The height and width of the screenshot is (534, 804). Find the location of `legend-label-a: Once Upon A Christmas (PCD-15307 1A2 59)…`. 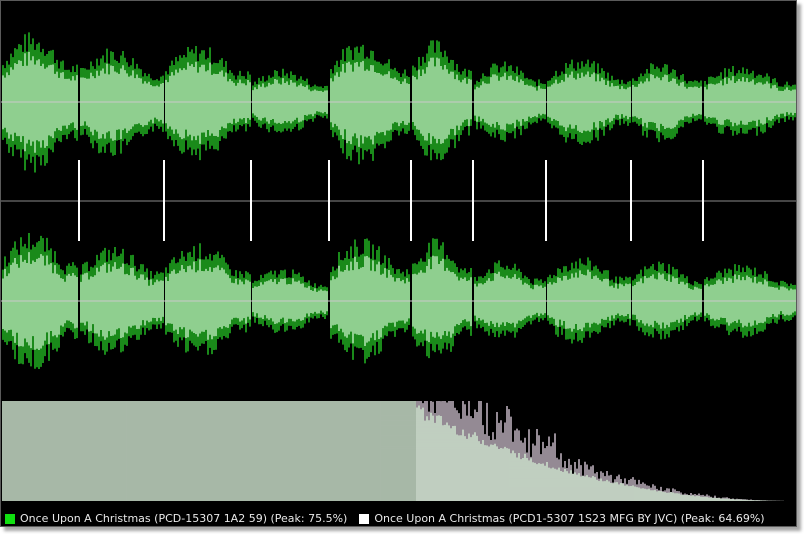

legend-label-a: Once Upon A Christmas (PCD-15307 1A2 59)… is located at coordinates (184, 518).